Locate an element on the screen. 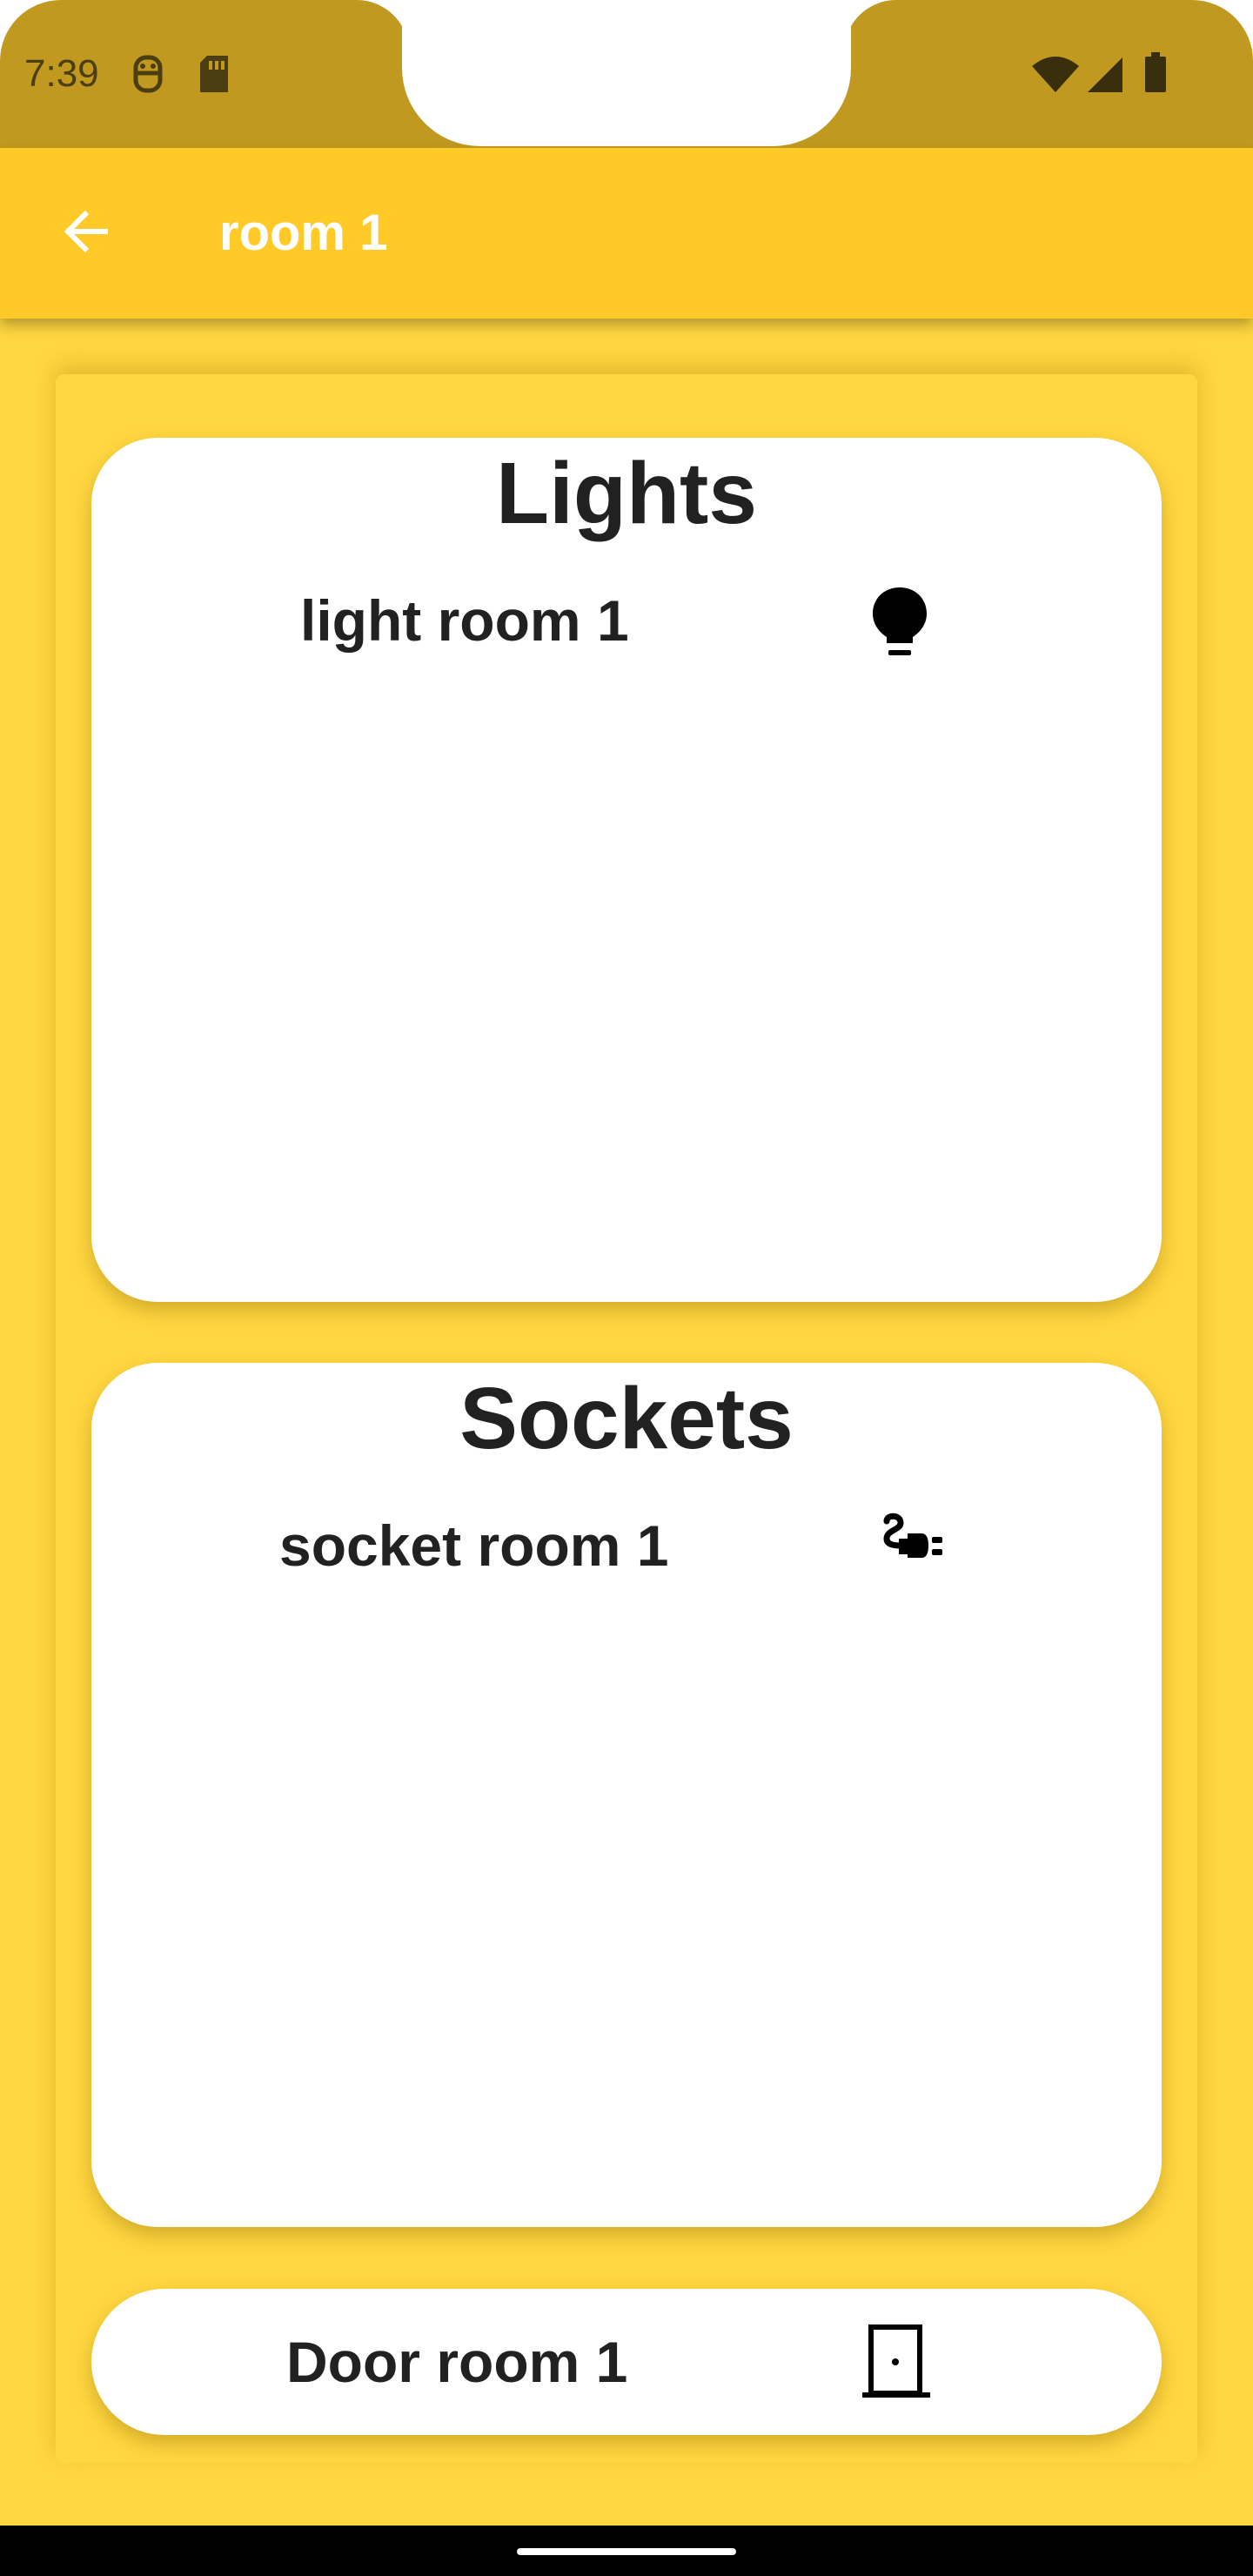 The image size is (1253, 2576). list-item-socket-room-1: socket room 1 is located at coordinates (626, 1546).